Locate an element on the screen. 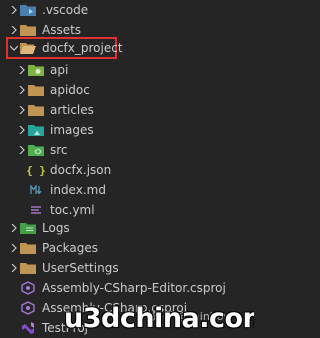 The image size is (320, 338). yaml-file-icon is located at coordinates (36, 210).